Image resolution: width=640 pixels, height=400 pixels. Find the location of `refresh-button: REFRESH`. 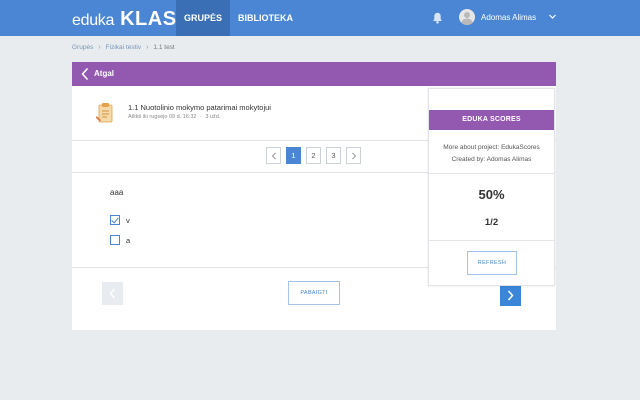

refresh-button: REFRESH is located at coordinates (492, 263).